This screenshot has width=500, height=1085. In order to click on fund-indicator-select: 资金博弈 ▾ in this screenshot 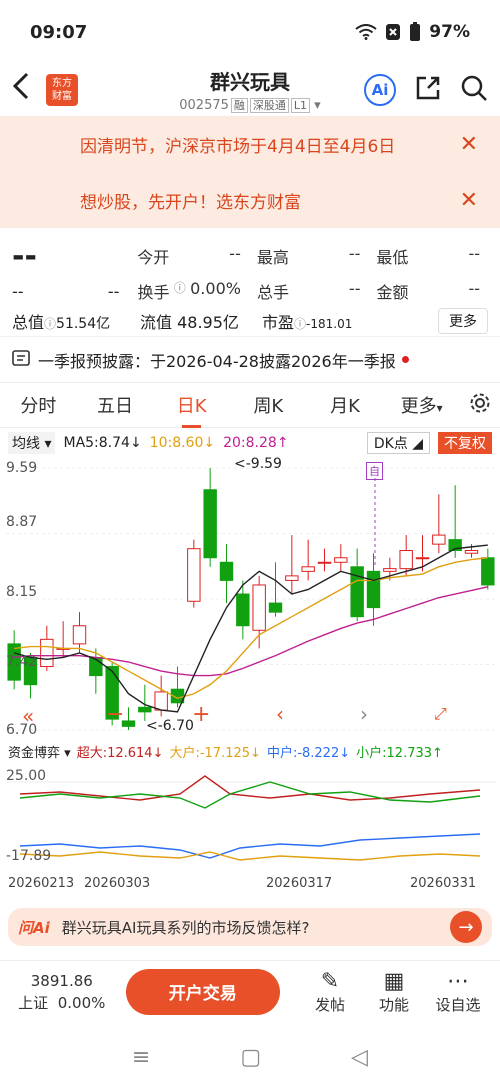, I will do `click(39, 751)`.